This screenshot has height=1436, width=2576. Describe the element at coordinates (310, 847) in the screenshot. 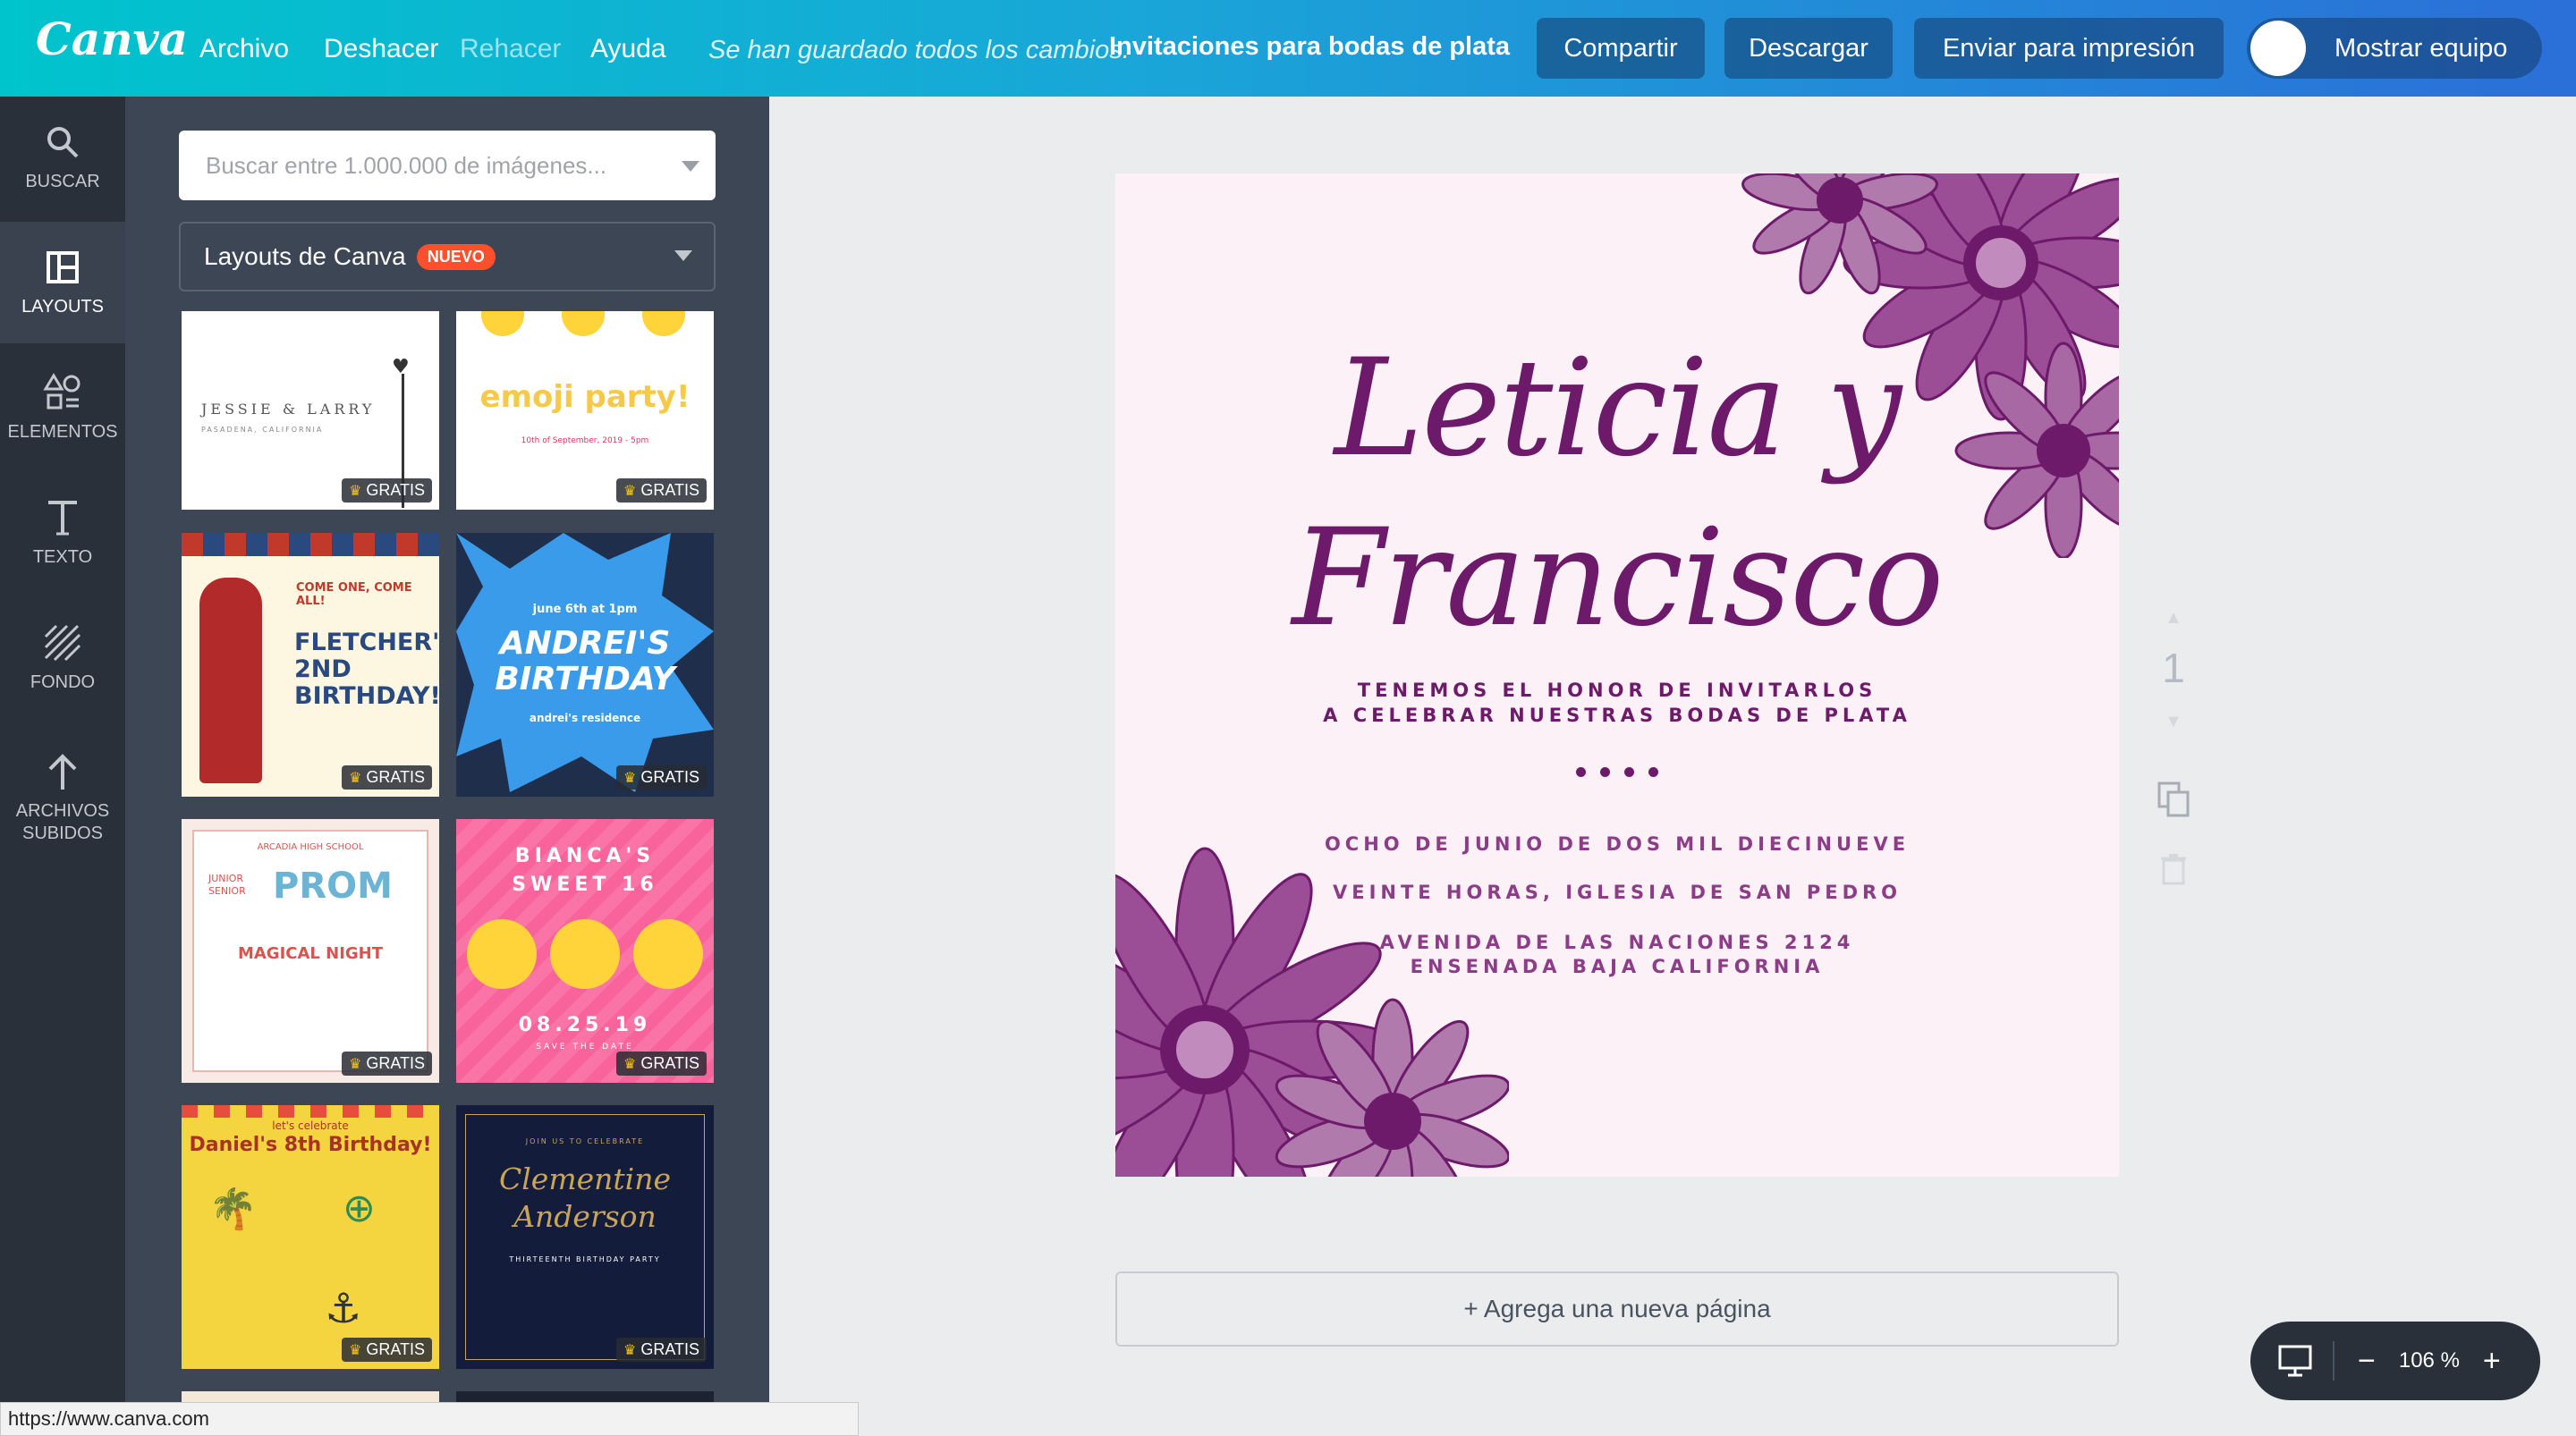

I see `template-text: ARCADIA HIGH SCHOOL` at that location.